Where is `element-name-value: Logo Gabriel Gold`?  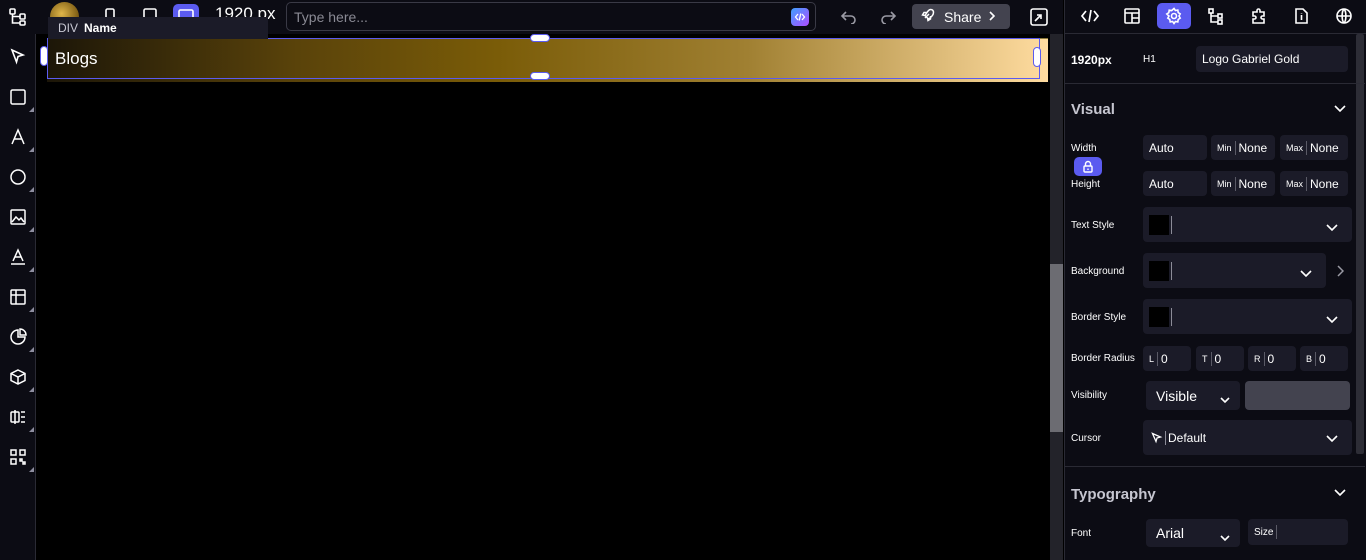
element-name-value: Logo Gabriel Gold is located at coordinates (1251, 59).